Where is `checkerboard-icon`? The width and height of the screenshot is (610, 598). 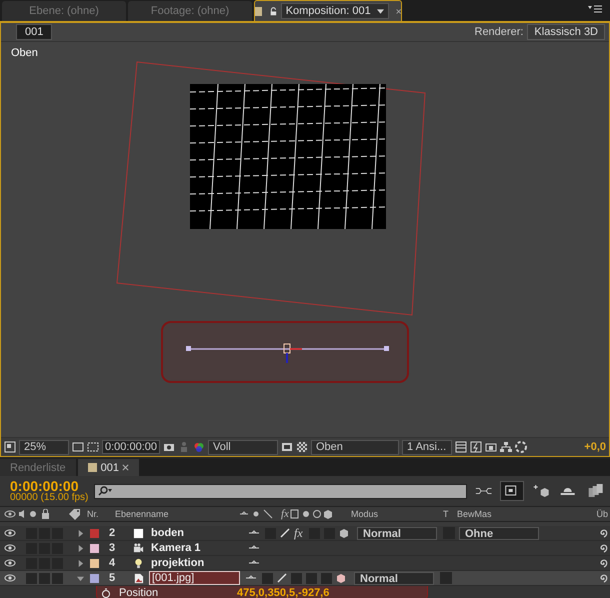
checkerboard-icon is located at coordinates (302, 447).